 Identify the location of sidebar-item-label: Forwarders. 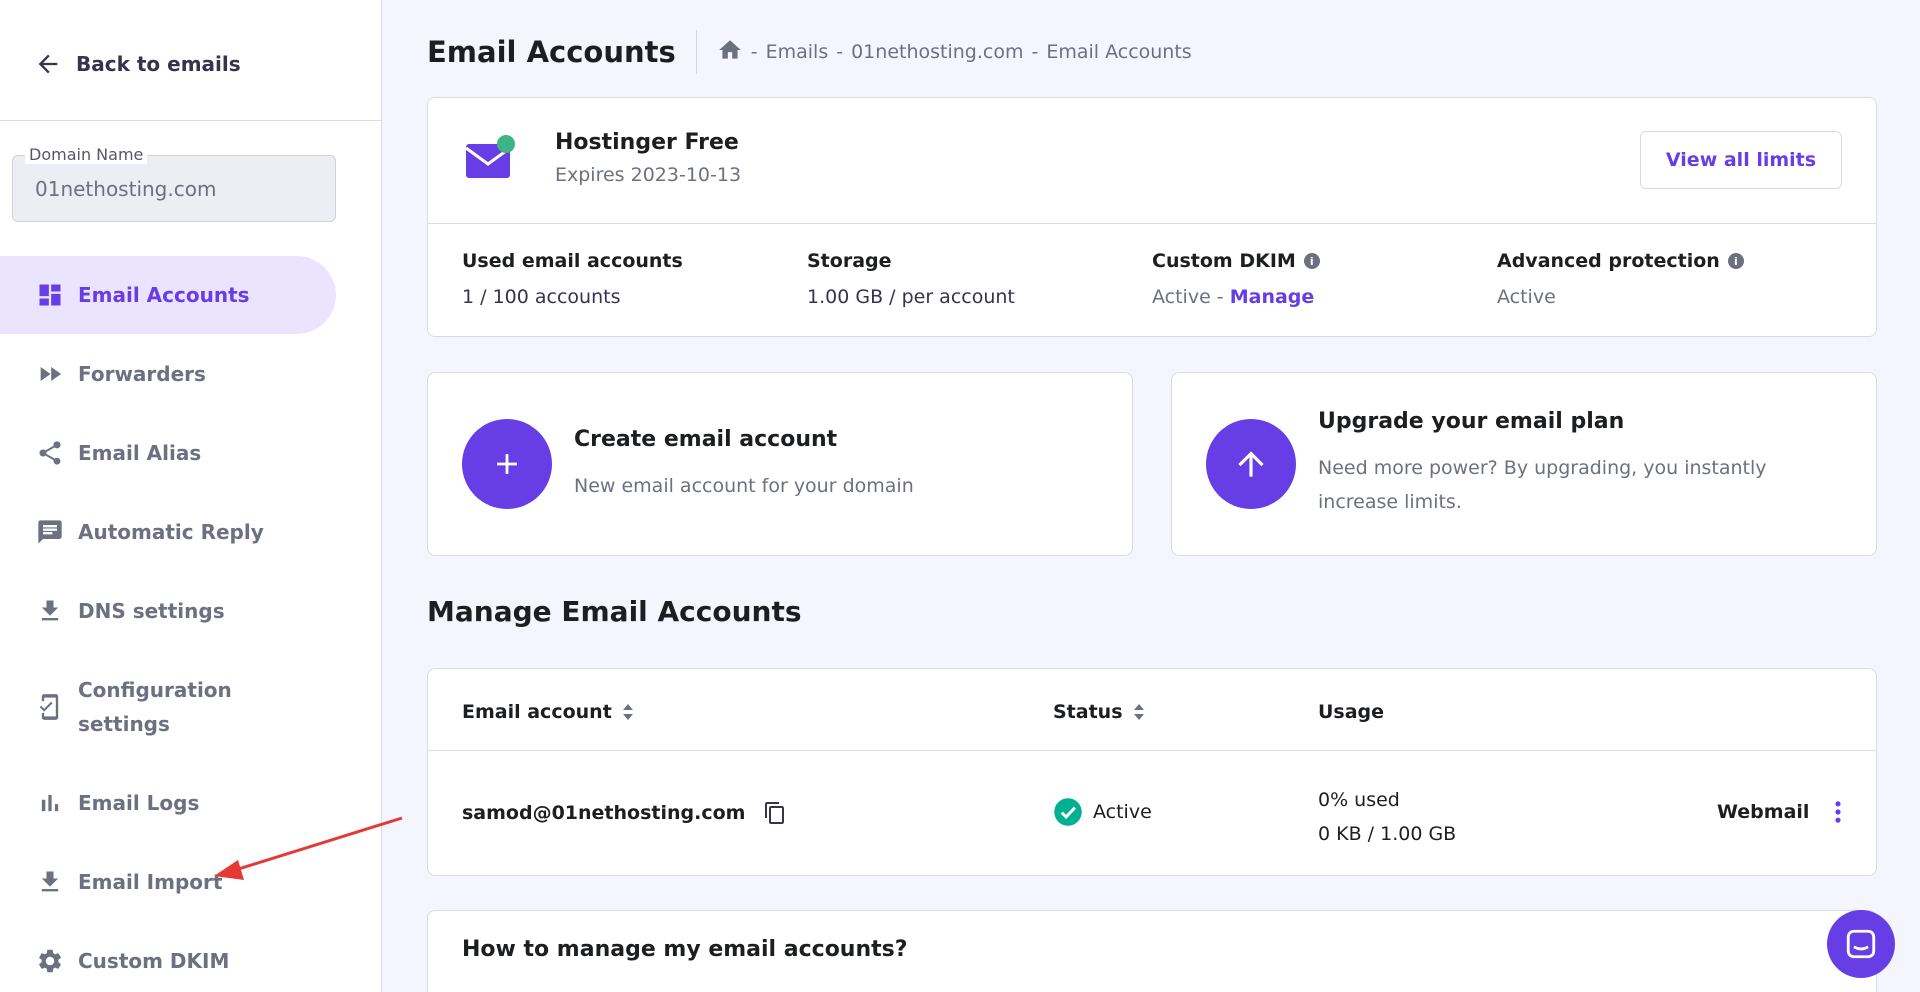
(142, 374).